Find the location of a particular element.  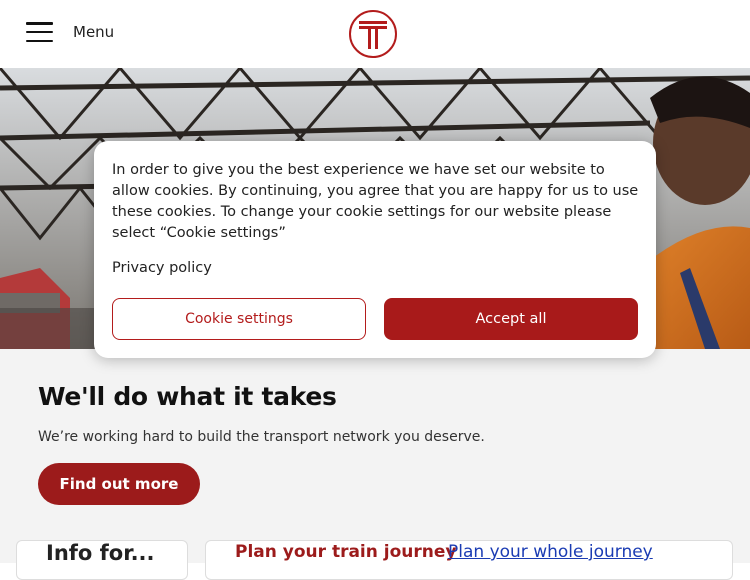

accept-all-button: Accept all is located at coordinates (511, 319).